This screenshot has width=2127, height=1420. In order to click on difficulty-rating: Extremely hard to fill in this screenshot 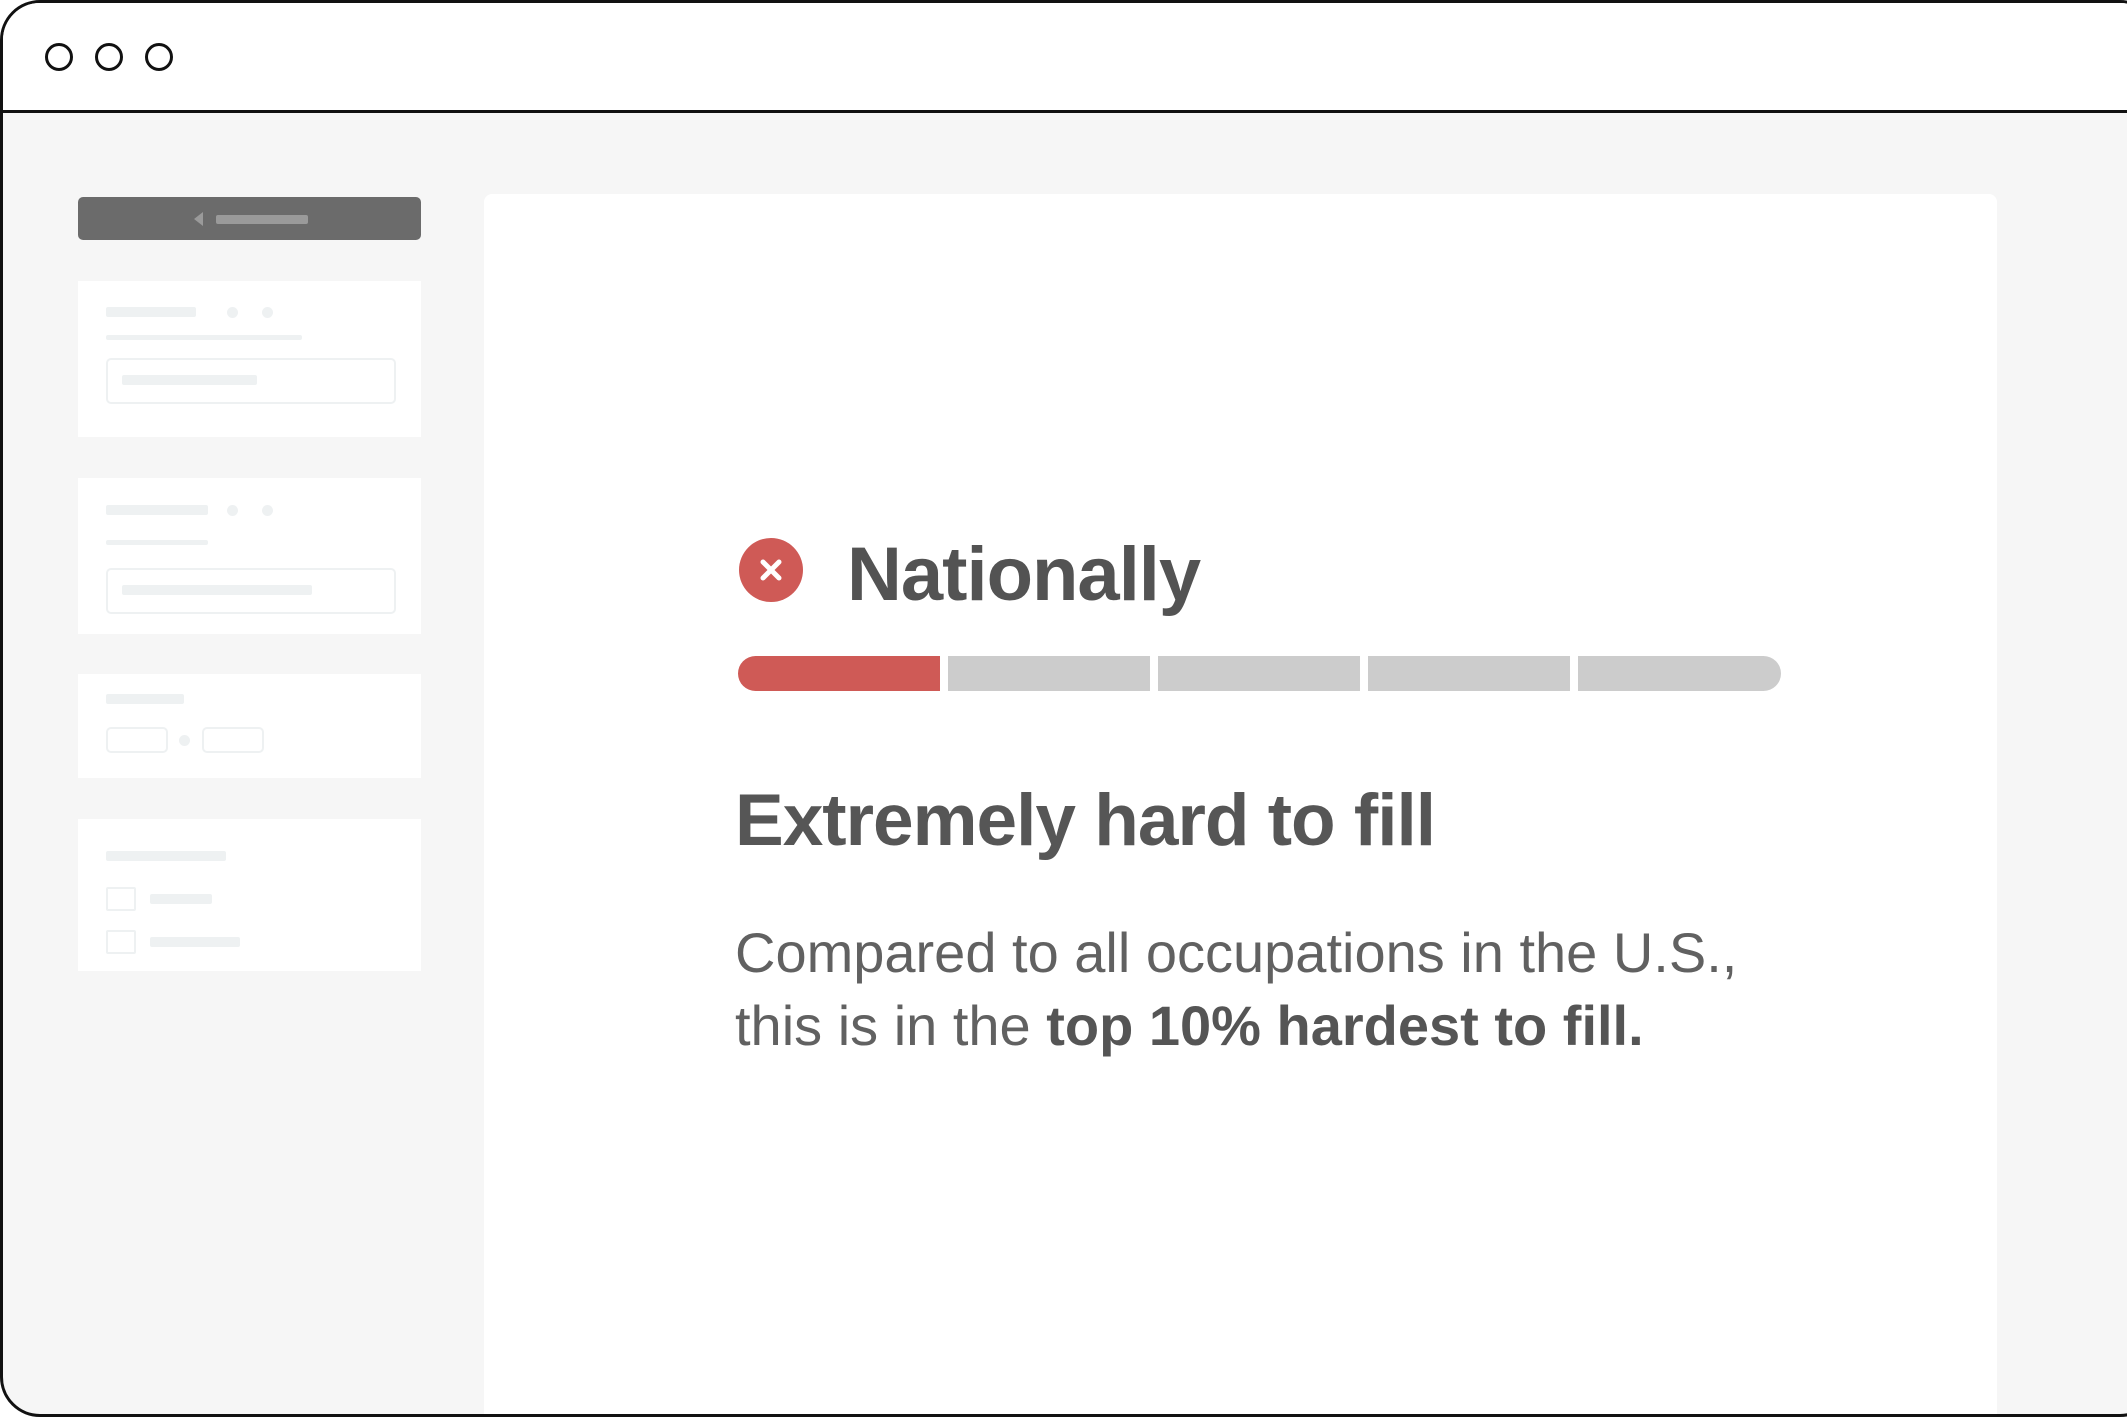, I will do `click(1085, 820)`.